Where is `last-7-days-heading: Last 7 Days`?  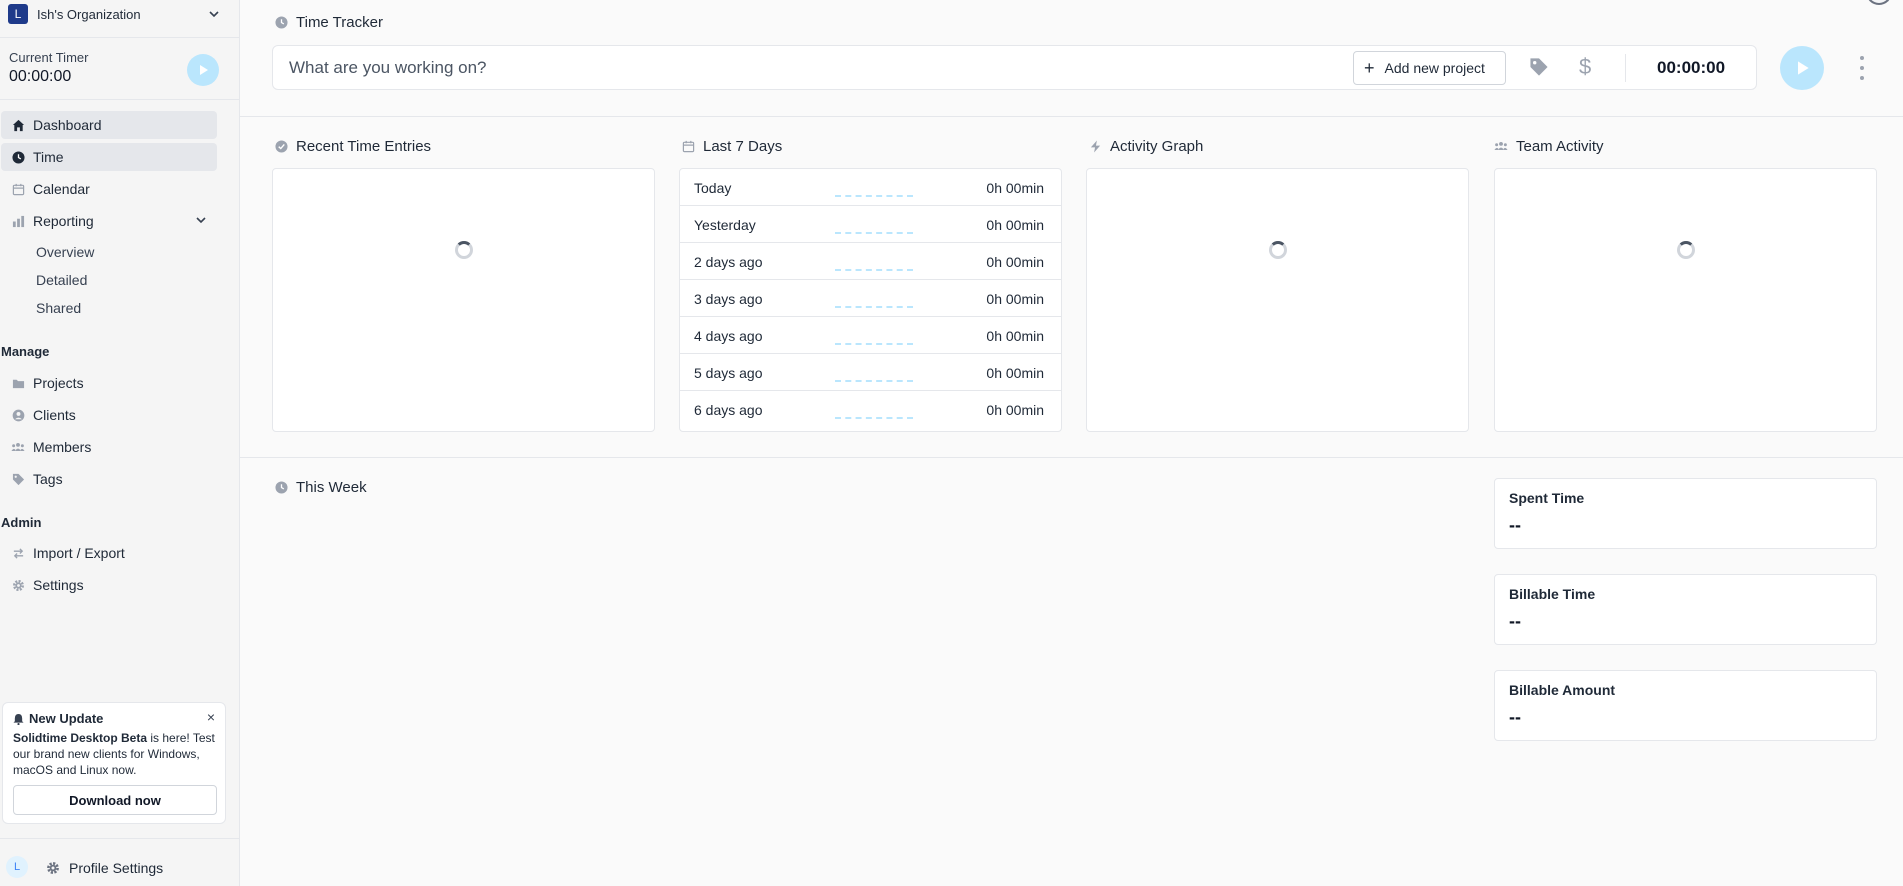
last-7-days-heading: Last 7 Days is located at coordinates (731, 146).